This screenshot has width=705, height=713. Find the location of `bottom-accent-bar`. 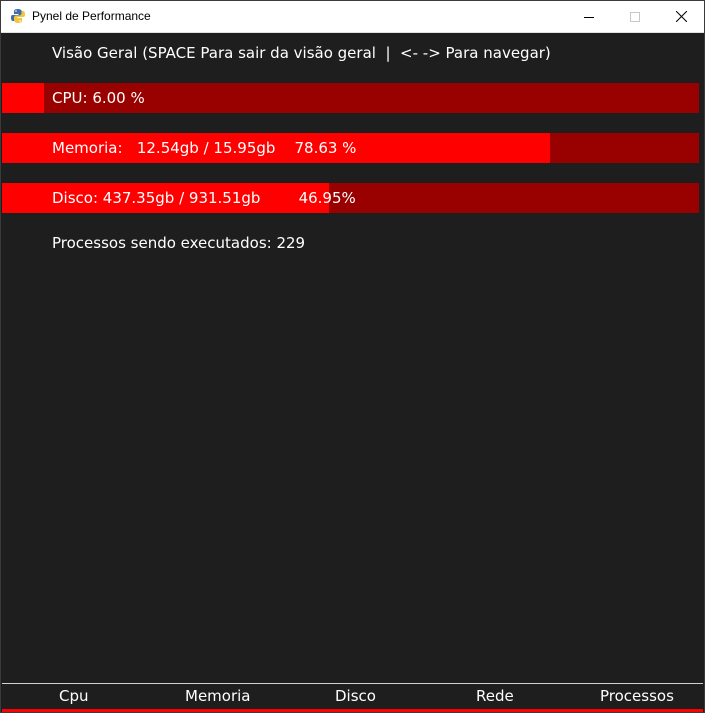

bottom-accent-bar is located at coordinates (352, 710).